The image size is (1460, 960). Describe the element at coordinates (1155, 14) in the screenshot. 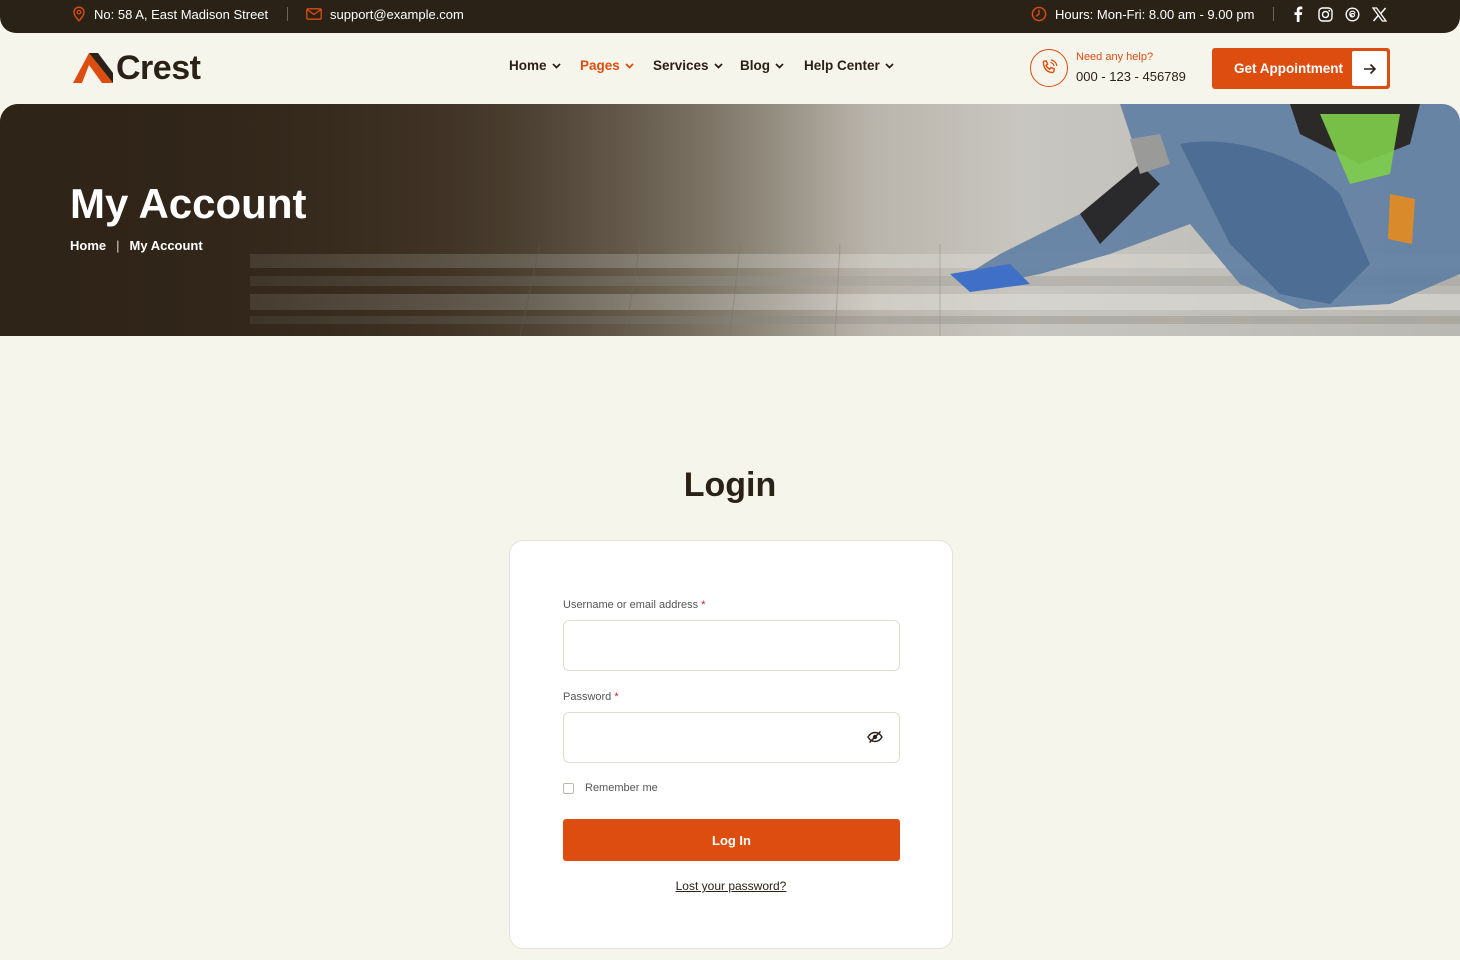

I see `hours-text: Hours: Mon-Fri: 8.00 am - 9.00 pm` at that location.